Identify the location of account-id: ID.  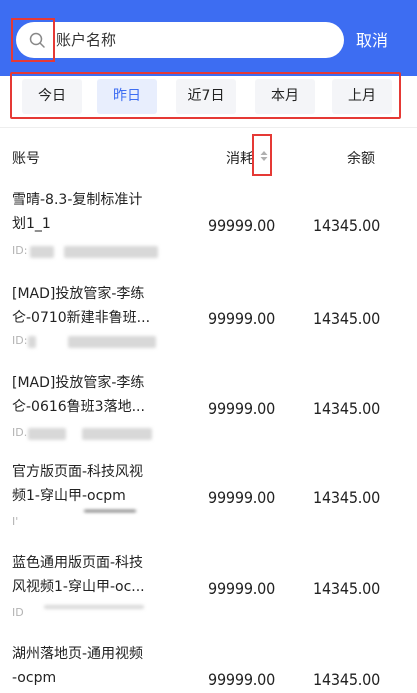
(18, 612).